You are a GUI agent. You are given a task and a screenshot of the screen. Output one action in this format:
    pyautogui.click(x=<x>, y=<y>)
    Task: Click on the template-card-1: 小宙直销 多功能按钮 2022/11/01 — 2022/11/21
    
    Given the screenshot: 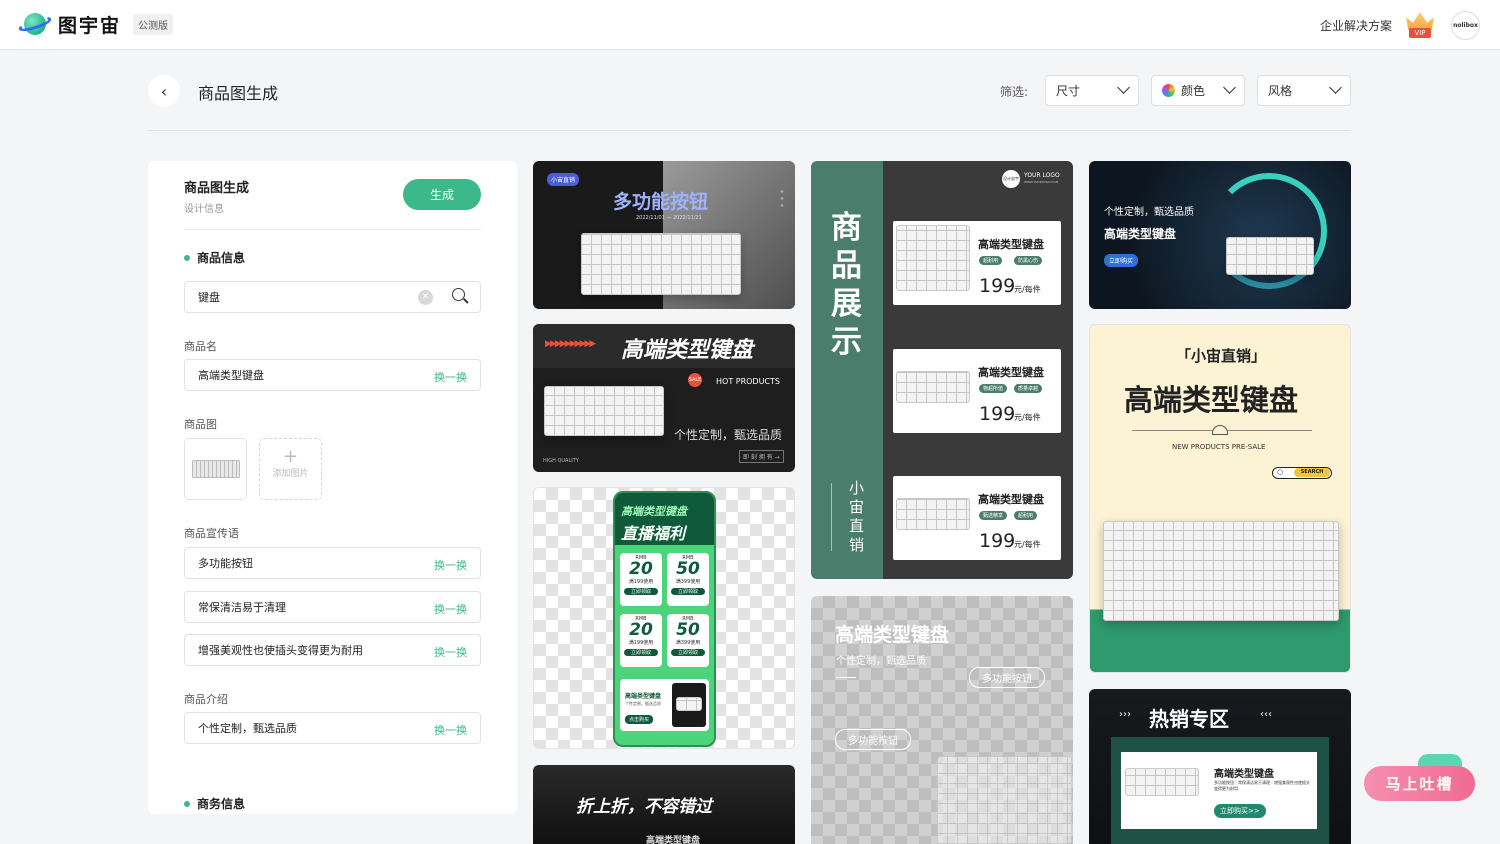 What is the action you would take?
    pyautogui.click(x=664, y=235)
    